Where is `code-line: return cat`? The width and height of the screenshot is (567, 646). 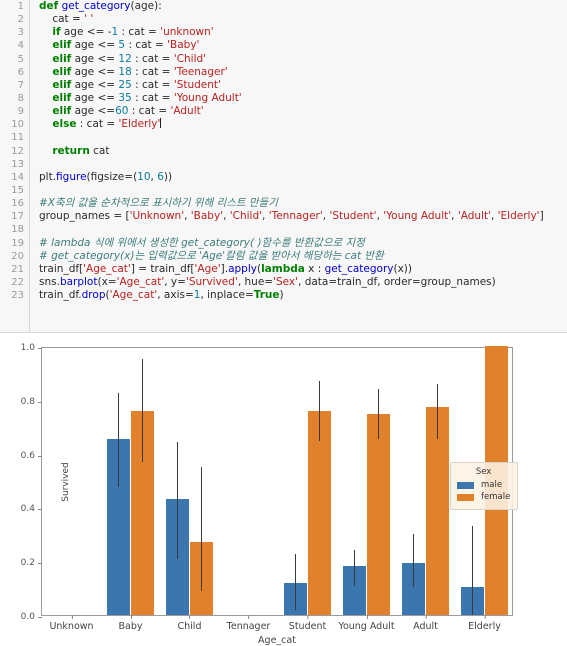 code-line: return cat is located at coordinates (81, 150).